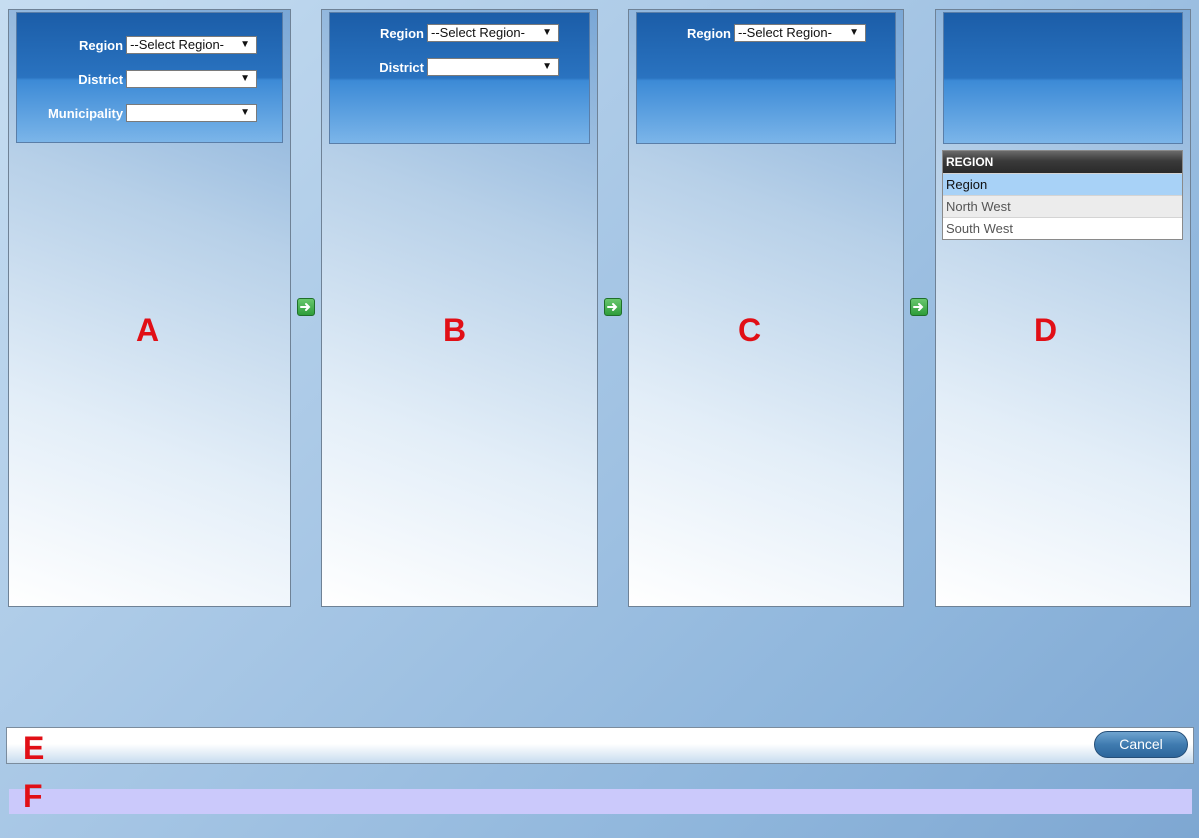 This screenshot has height=838, width=1199. What do you see at coordinates (1062, 206) in the screenshot?
I see `region-row-north-west: North West` at bounding box center [1062, 206].